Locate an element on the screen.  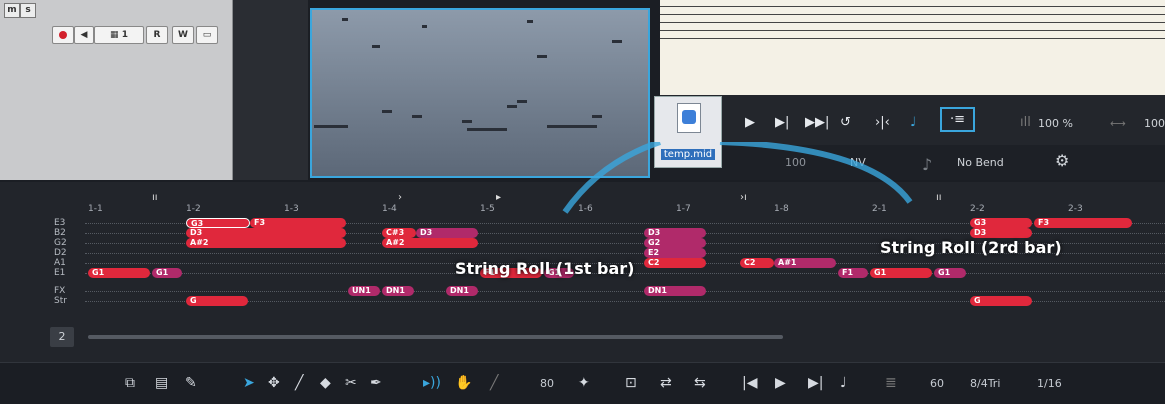
string-label: FX is located at coordinates (60, 291).